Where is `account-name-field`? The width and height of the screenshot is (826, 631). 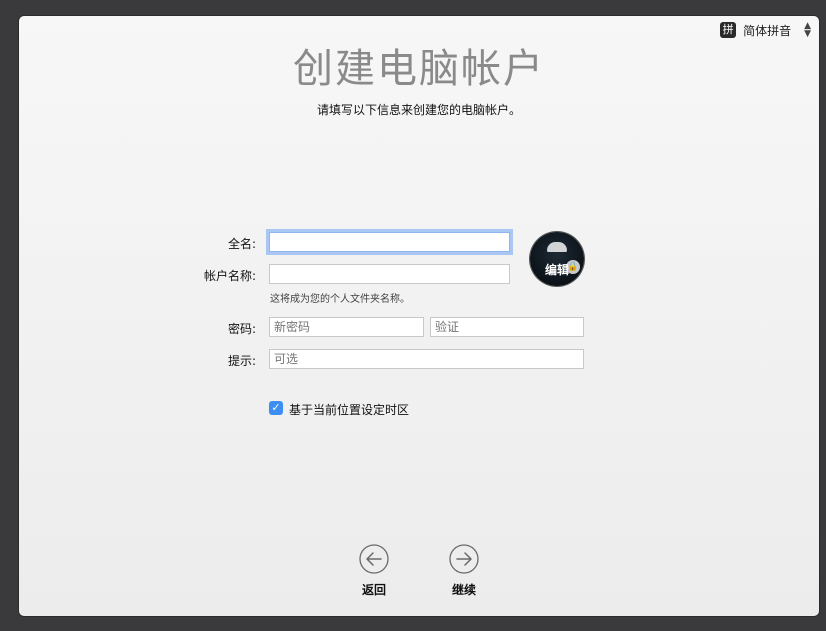
account-name-field is located at coordinates (389, 274).